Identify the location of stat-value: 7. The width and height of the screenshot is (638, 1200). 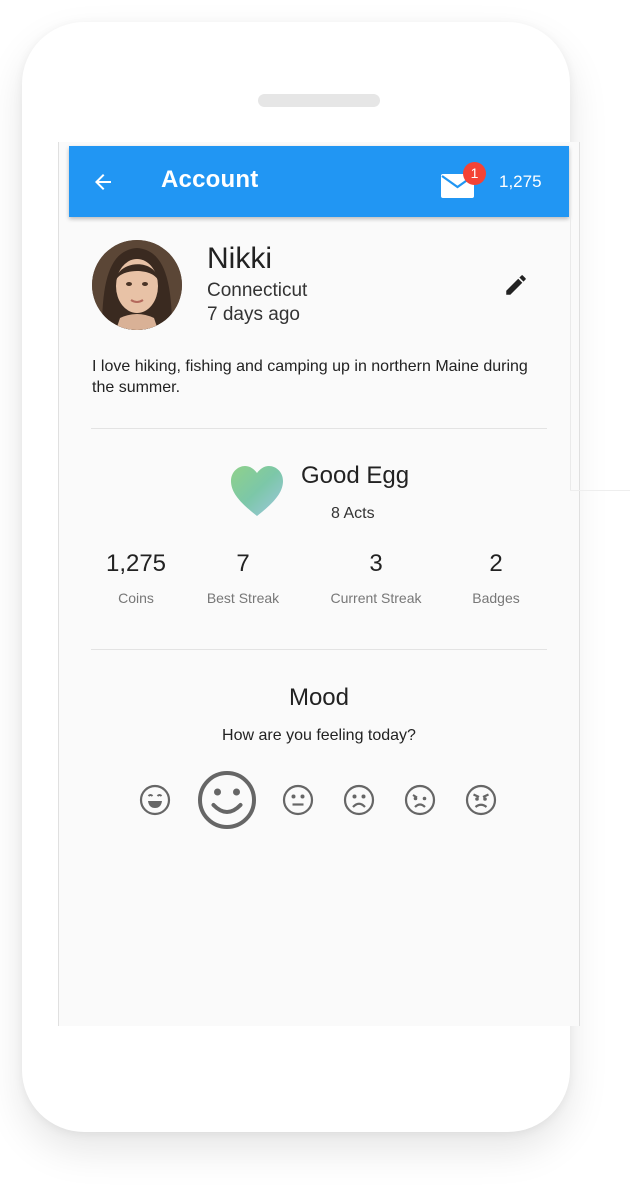
(243, 563).